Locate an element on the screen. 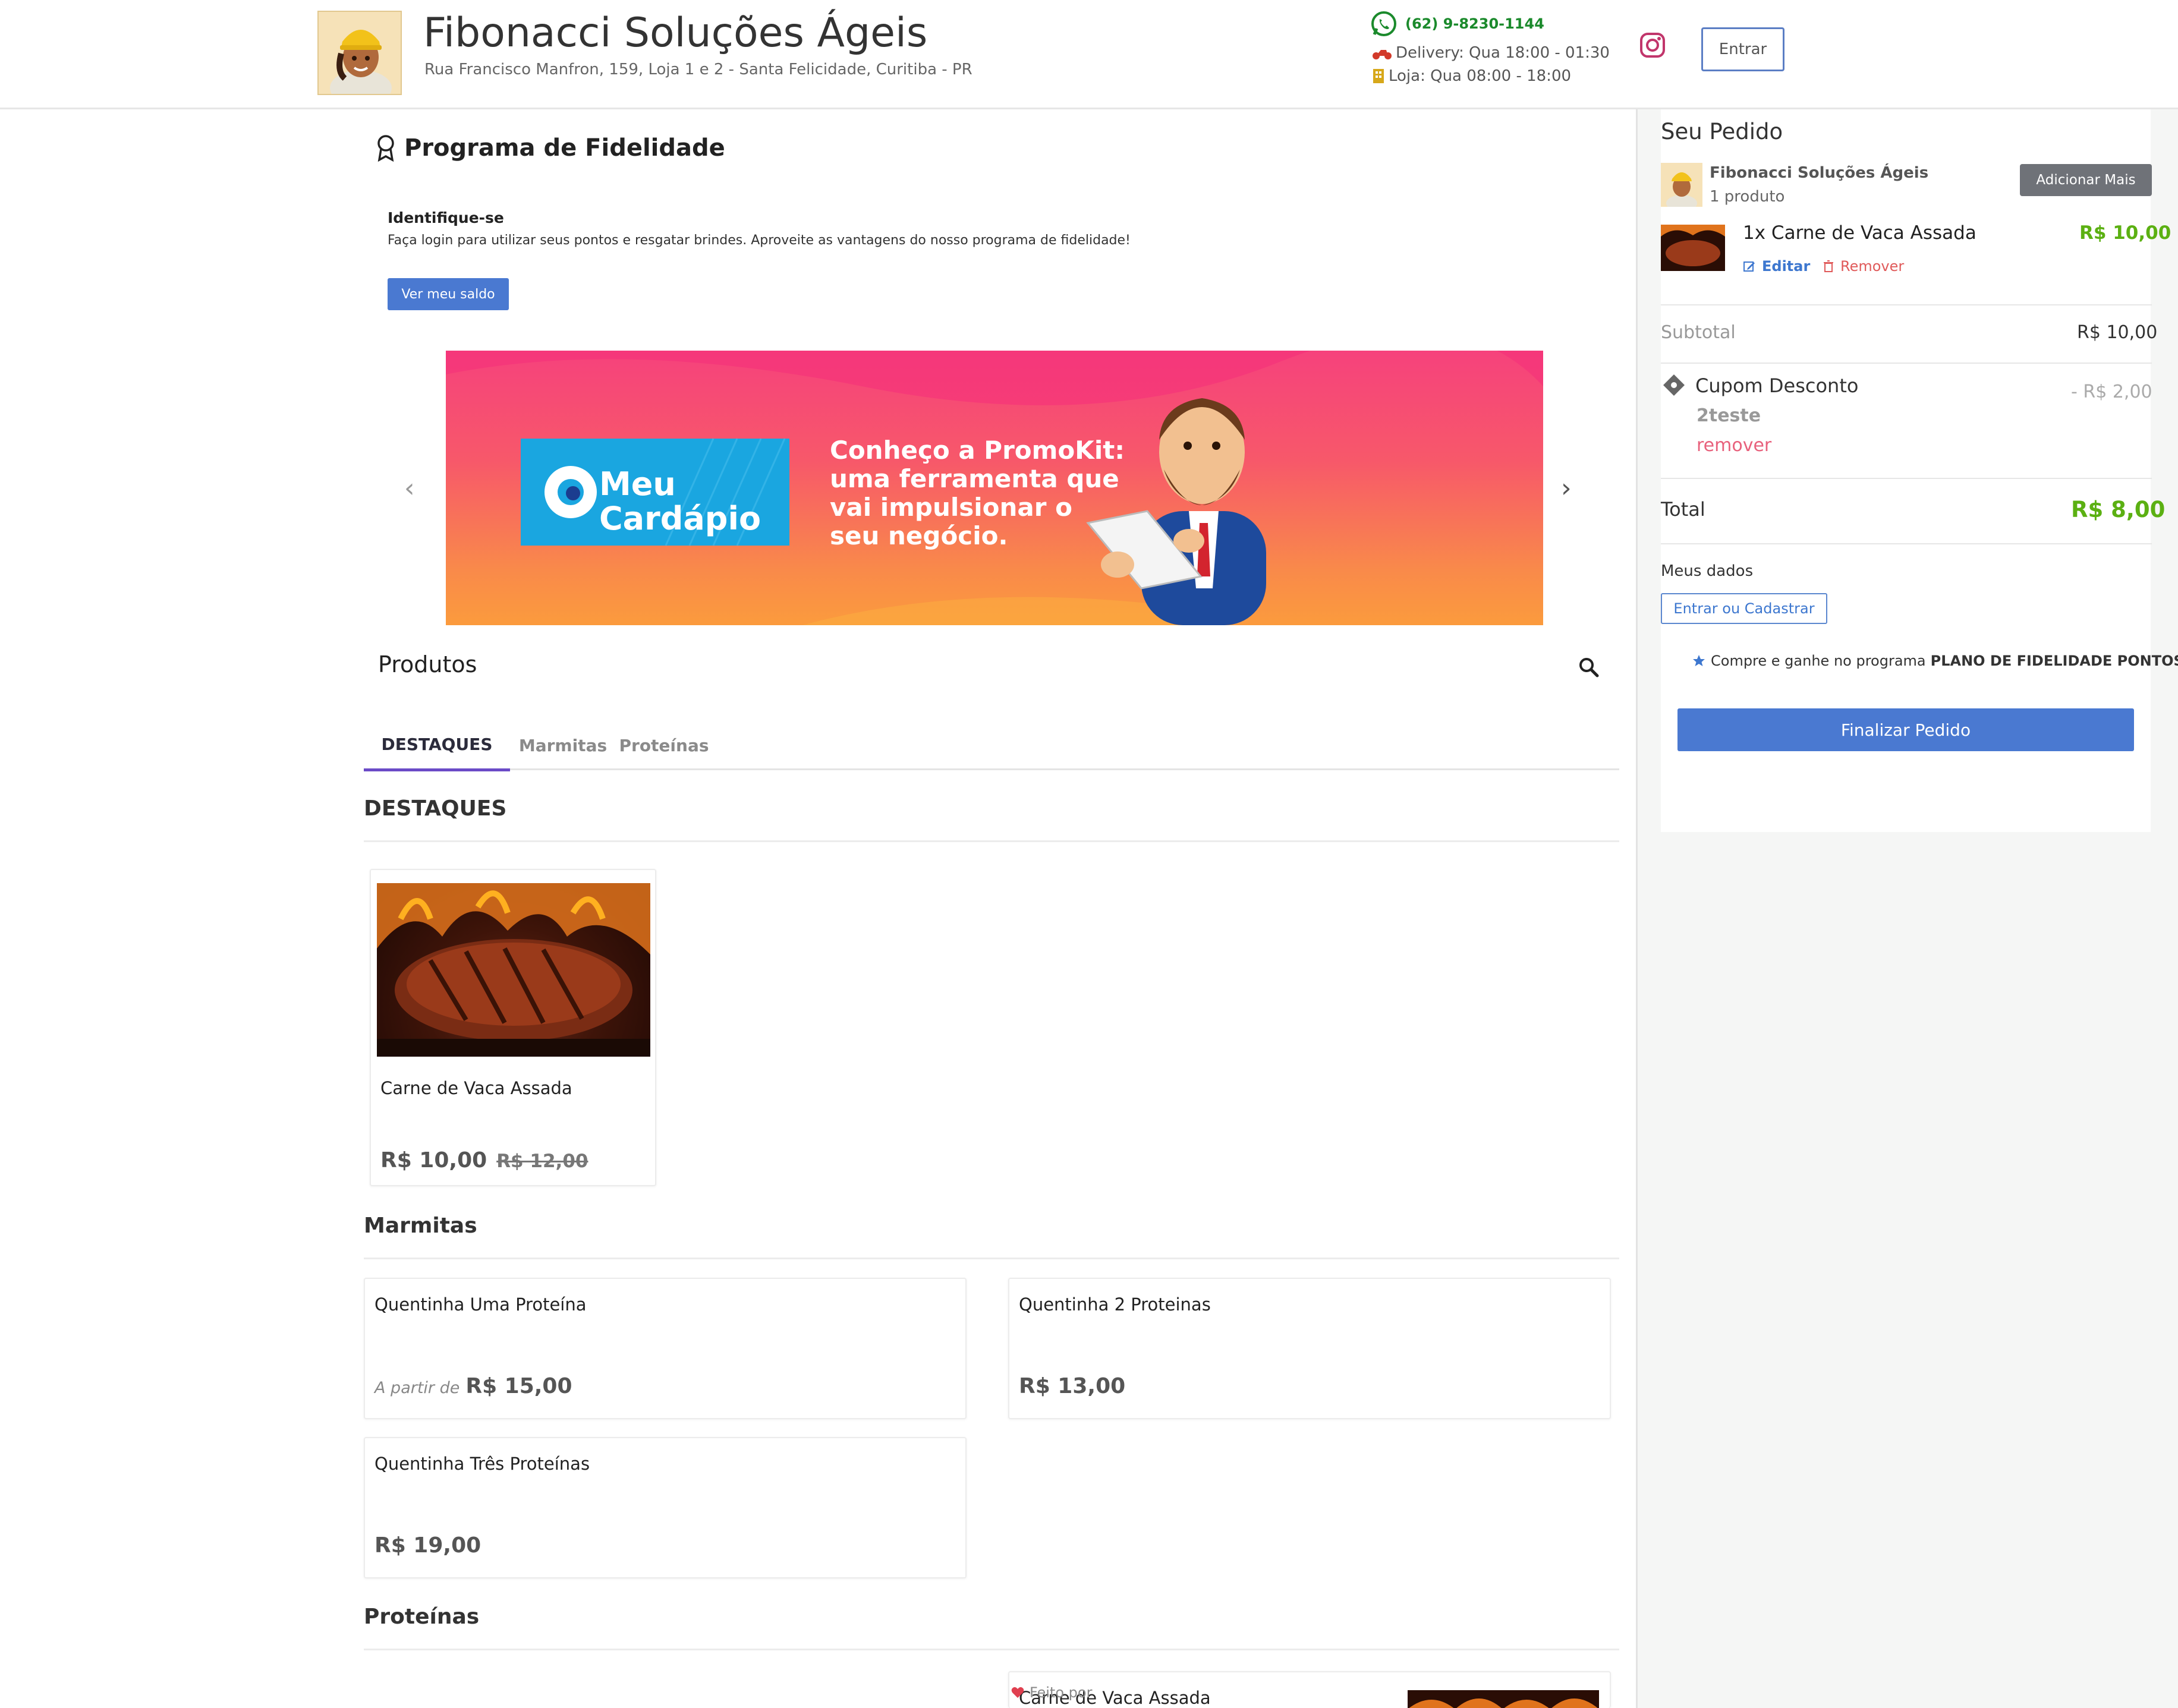  identify-title: Identifique-se is located at coordinates (446, 217).